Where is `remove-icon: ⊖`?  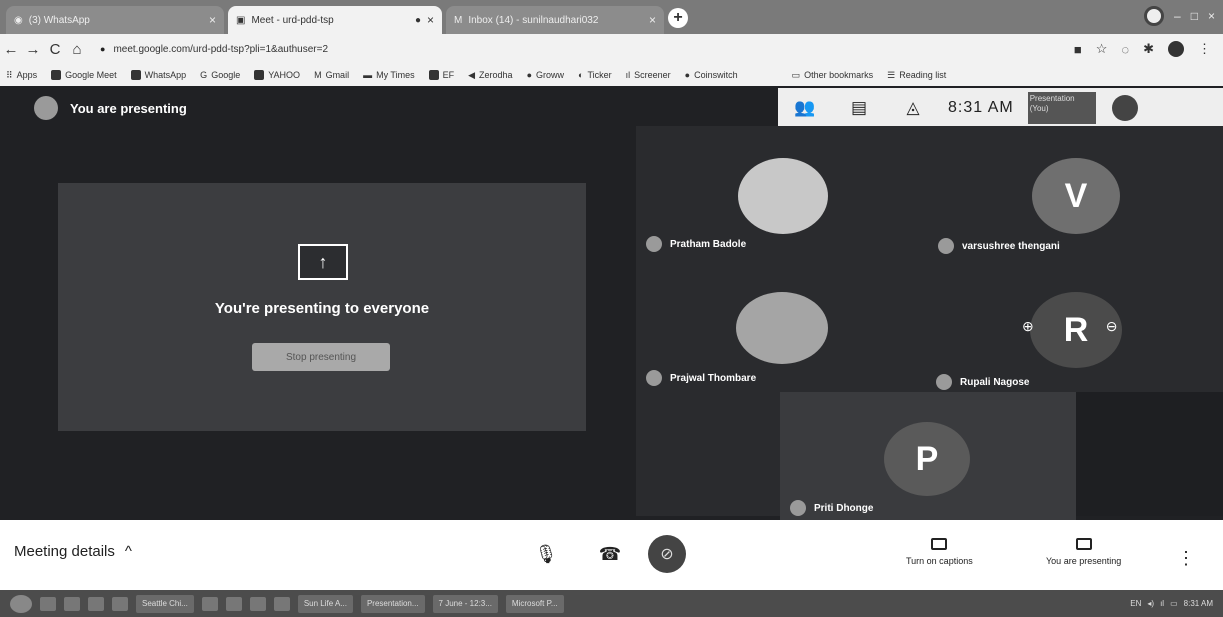
remove-icon: ⊖ is located at coordinates (1112, 326).